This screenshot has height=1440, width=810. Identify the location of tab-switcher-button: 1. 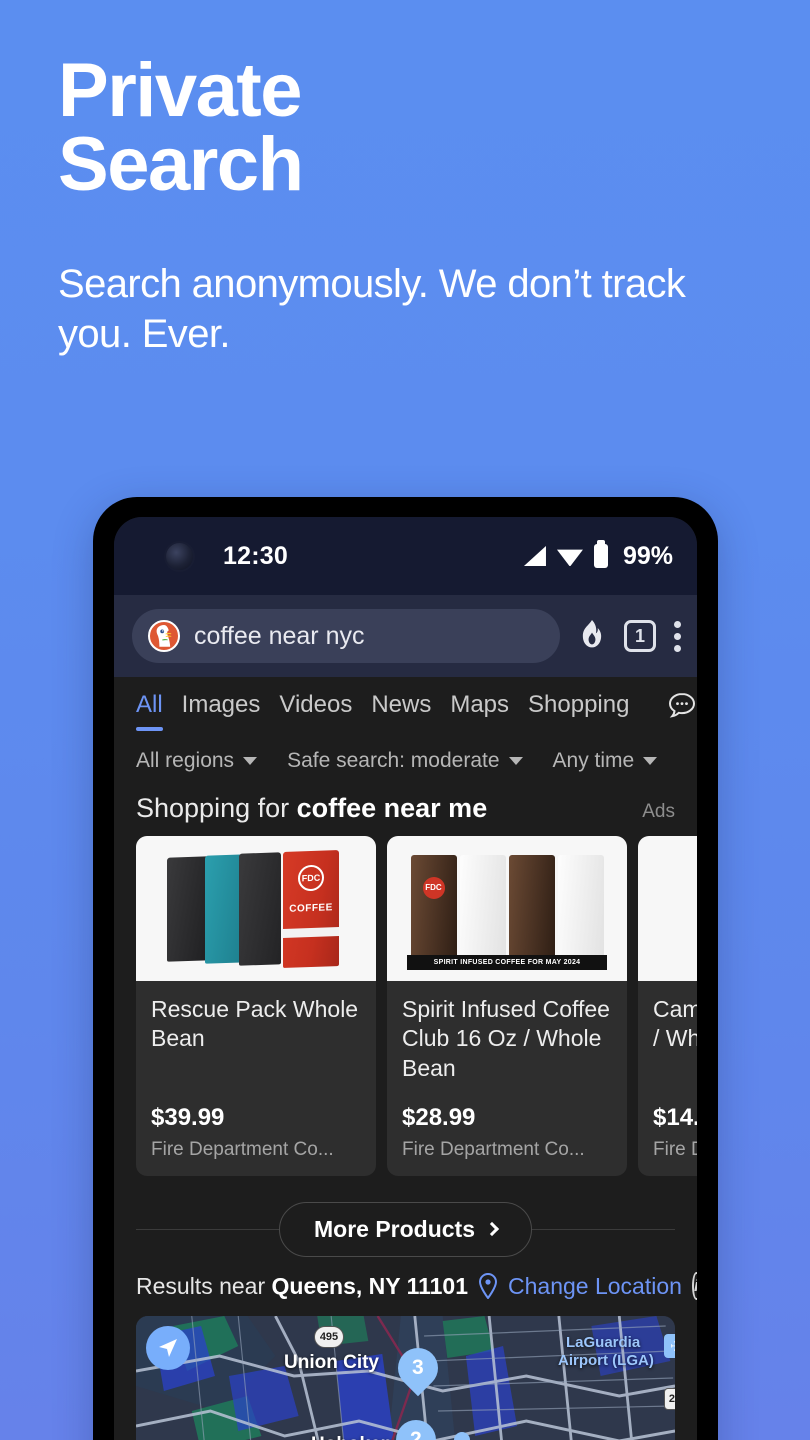
(640, 636).